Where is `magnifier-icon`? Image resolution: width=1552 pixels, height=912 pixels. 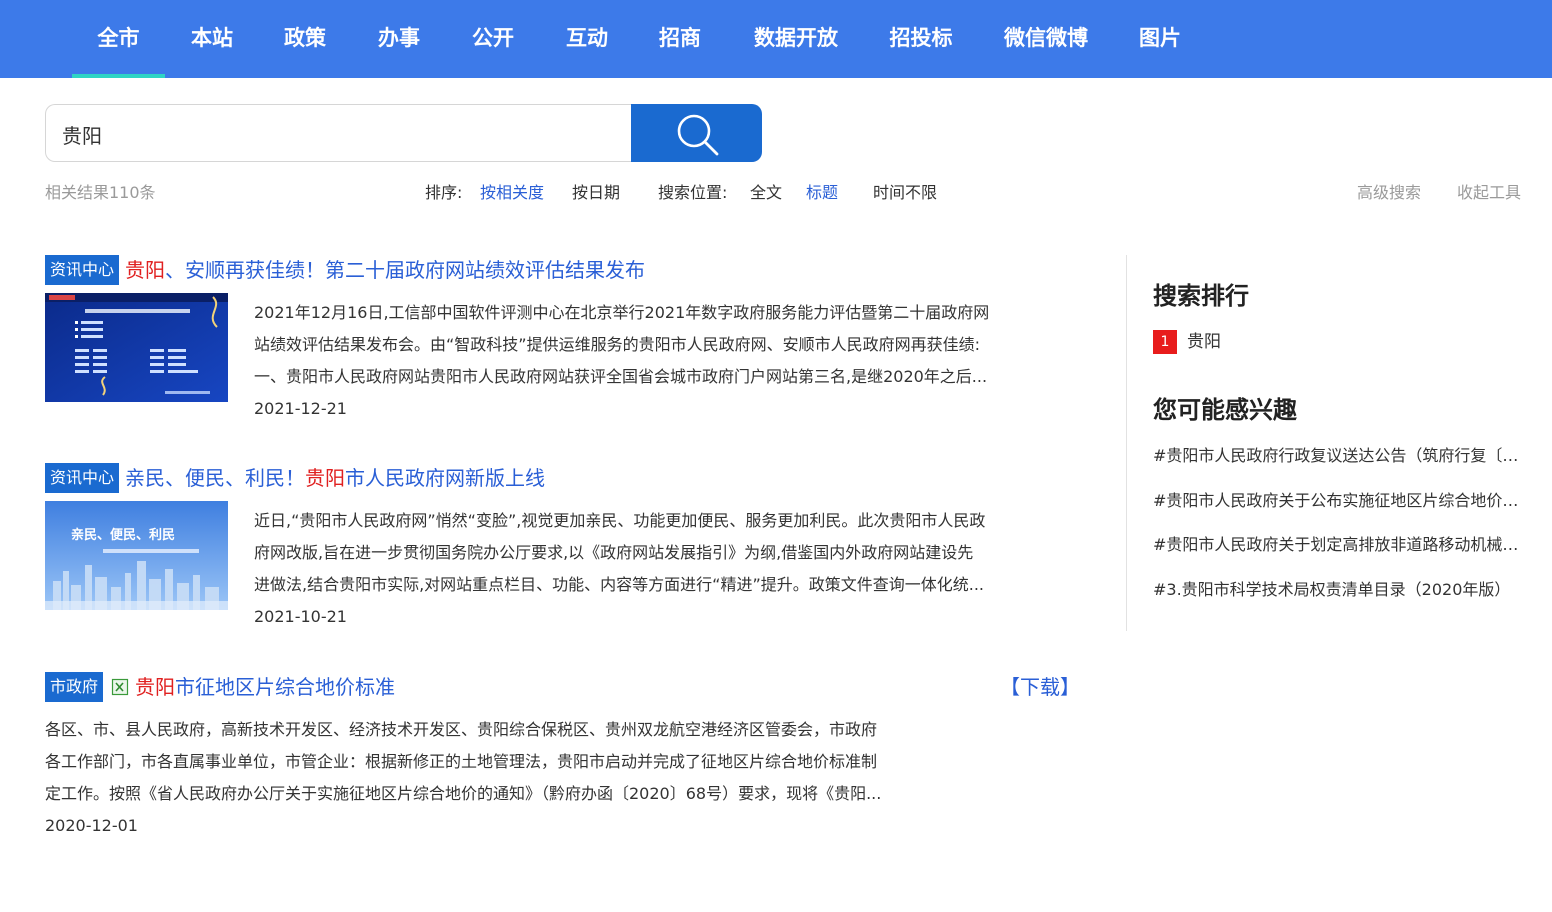 magnifier-icon is located at coordinates (698, 135).